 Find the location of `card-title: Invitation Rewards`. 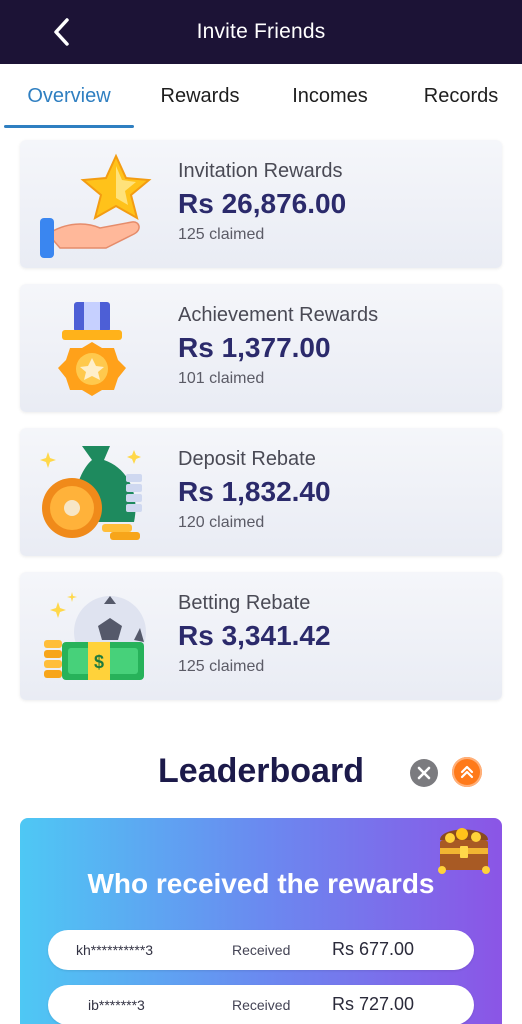

card-title: Invitation Rewards is located at coordinates (260, 171).